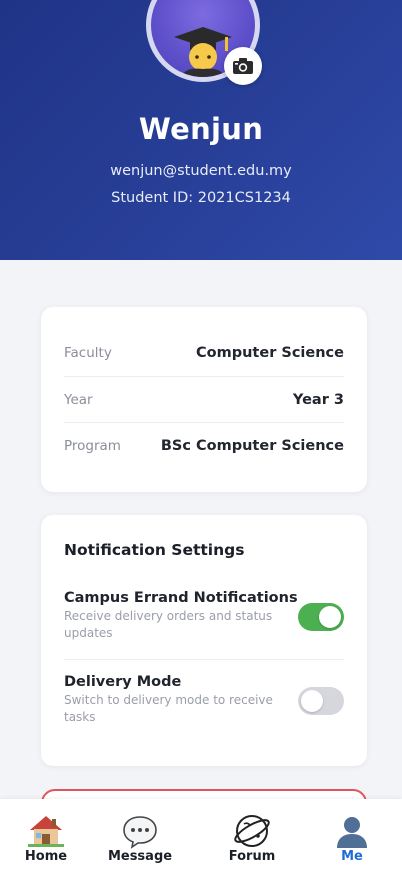 This screenshot has width=402, height=874. Describe the element at coordinates (46, 856) in the screenshot. I see `tab-label: Home` at that location.